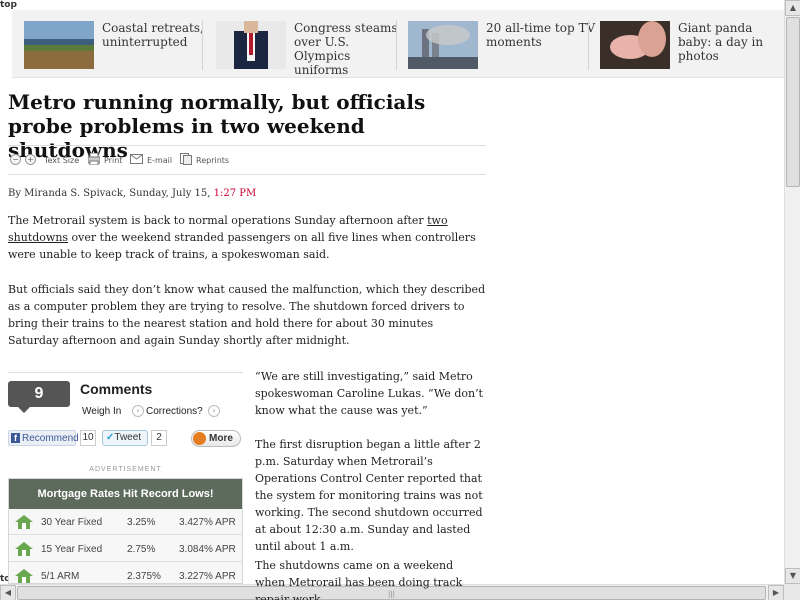 This screenshot has height=600, width=800. What do you see at coordinates (39, 397) in the screenshot?
I see `comment-count-badge: 9` at bounding box center [39, 397].